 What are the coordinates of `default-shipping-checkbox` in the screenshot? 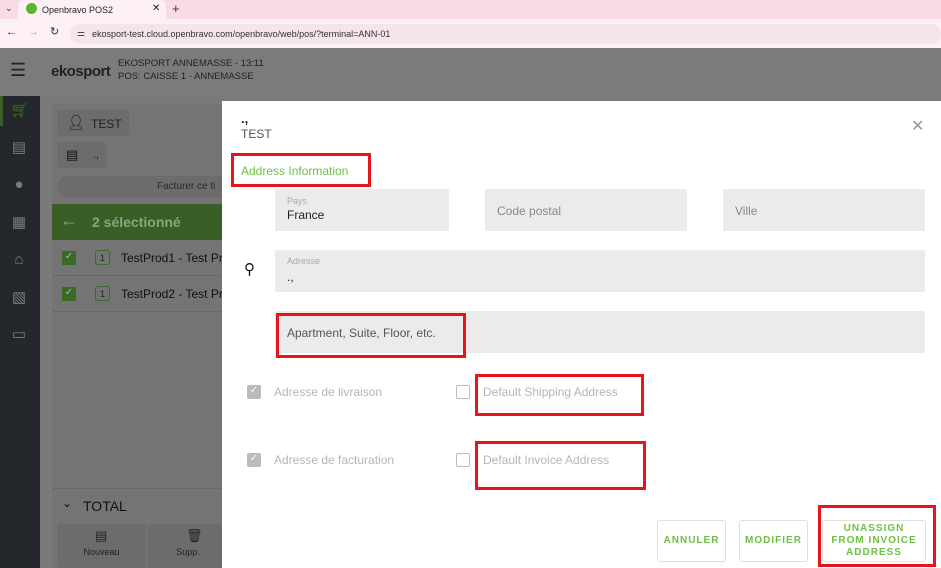 It's located at (463, 392).